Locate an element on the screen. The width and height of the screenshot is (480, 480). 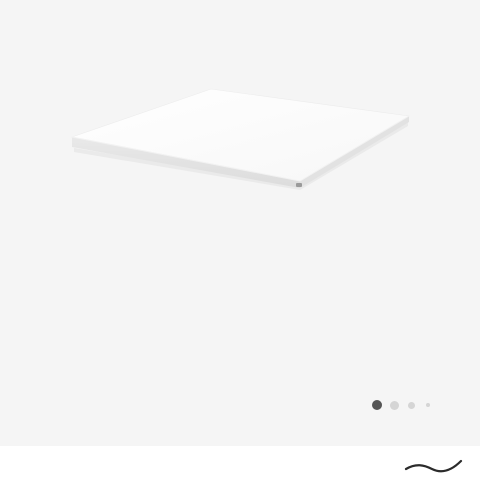
bottom-bar is located at coordinates (240, 463).